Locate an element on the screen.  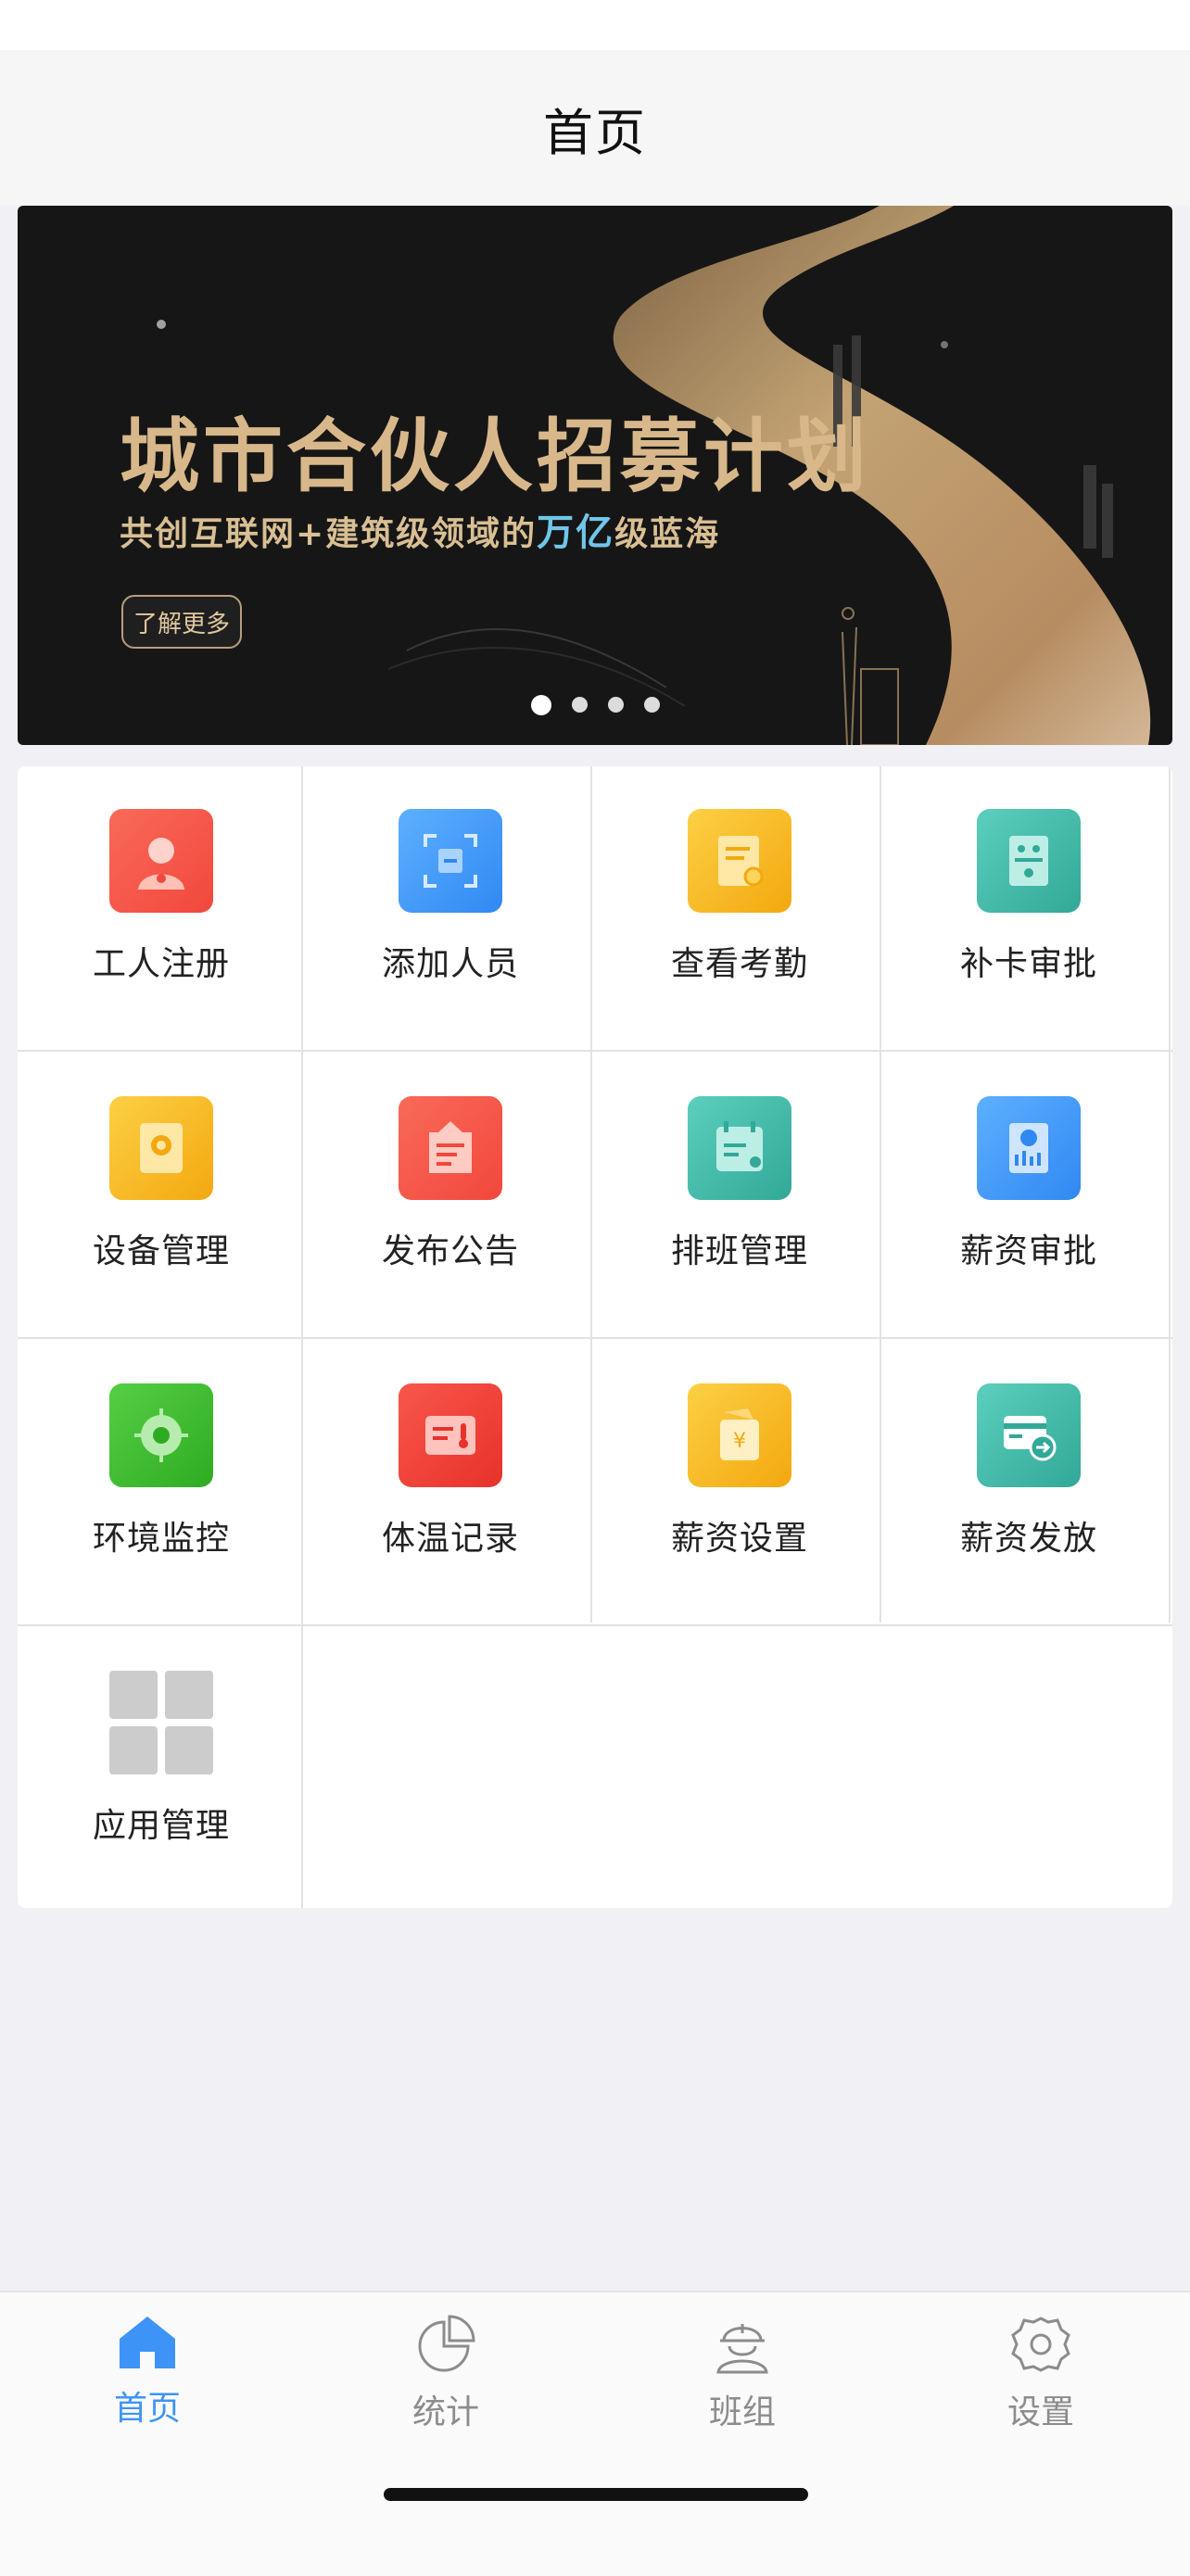
app-label: 添加人员 is located at coordinates (450, 964).